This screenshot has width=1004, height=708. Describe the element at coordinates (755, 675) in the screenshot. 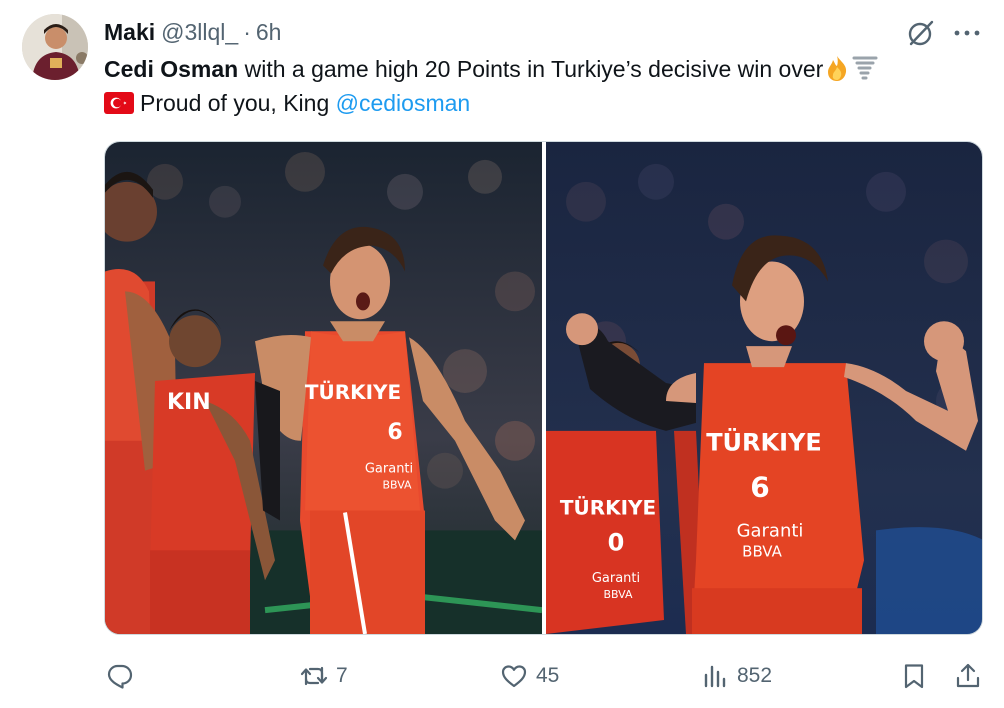

I see `view-count: 852` at that location.